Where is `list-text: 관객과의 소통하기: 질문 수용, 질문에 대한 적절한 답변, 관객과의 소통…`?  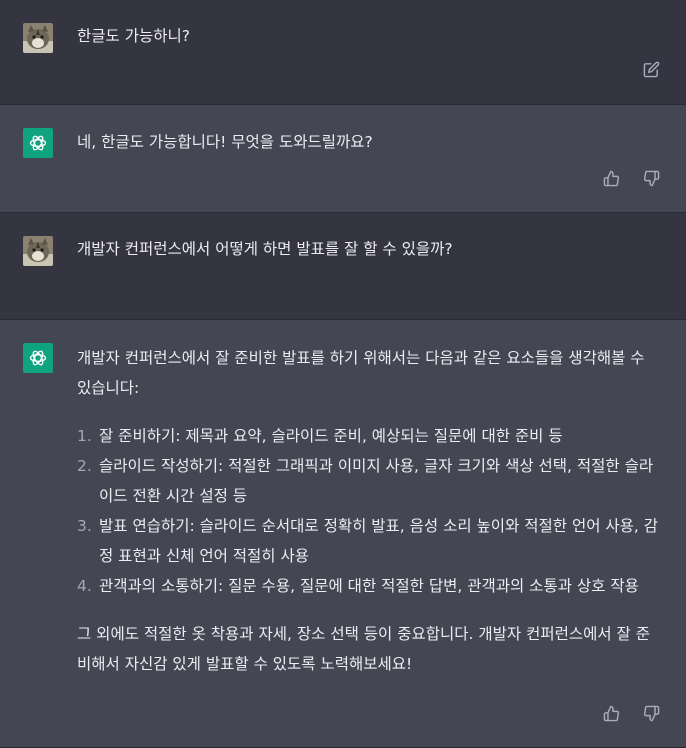
list-text: 관객과의 소통하기: 질문 수용, 질문에 대한 적절한 답변, 관객과의 소통… is located at coordinates (369, 586).